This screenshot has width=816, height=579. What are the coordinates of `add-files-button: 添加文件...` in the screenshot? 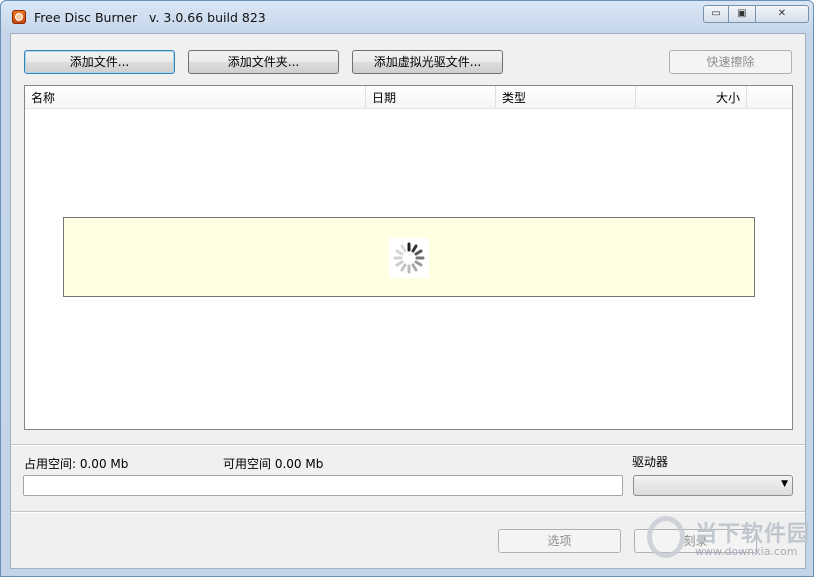 It's located at (99, 62).